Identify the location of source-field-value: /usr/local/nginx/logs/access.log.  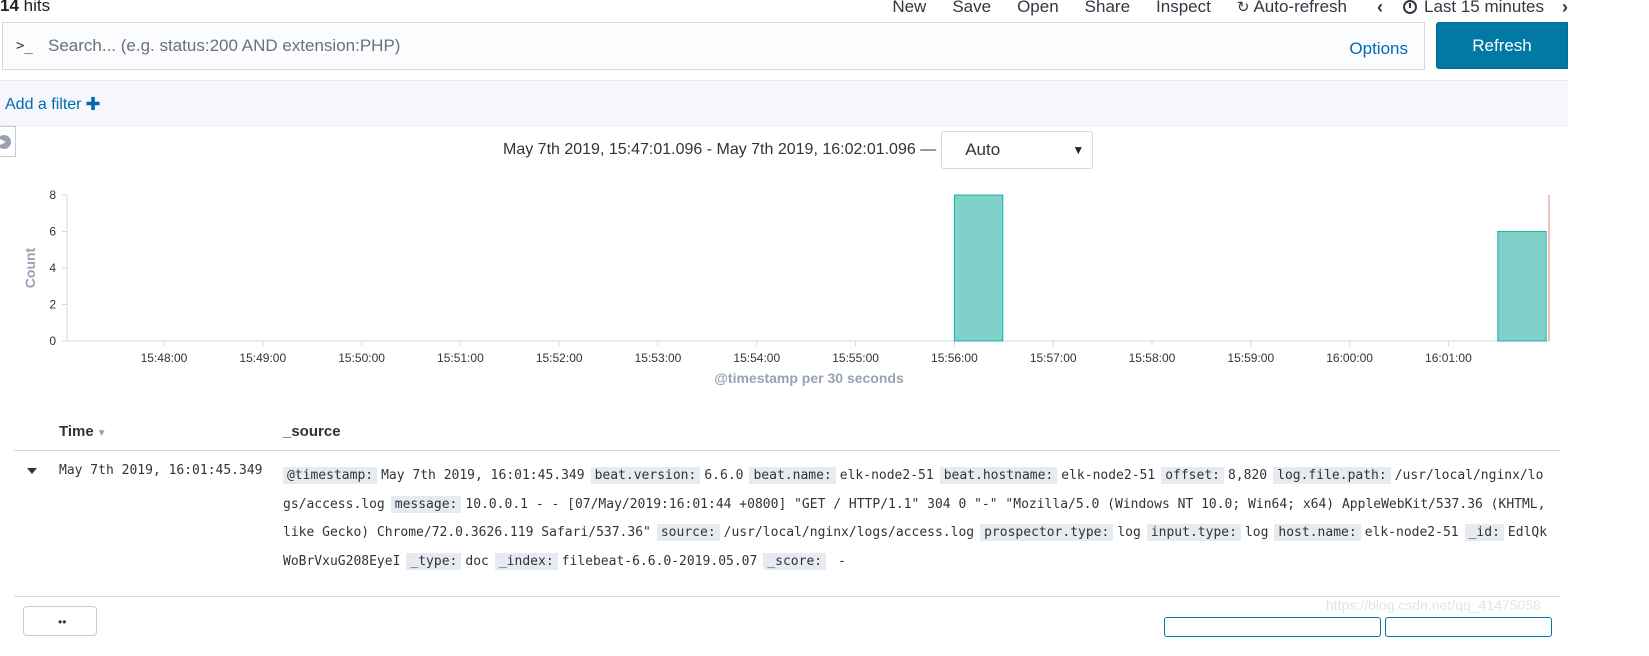
(849, 532).